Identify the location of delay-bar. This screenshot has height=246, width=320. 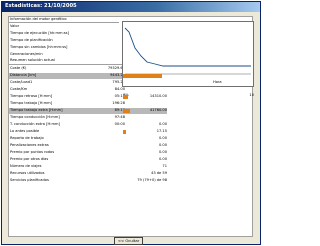
(125, 97).